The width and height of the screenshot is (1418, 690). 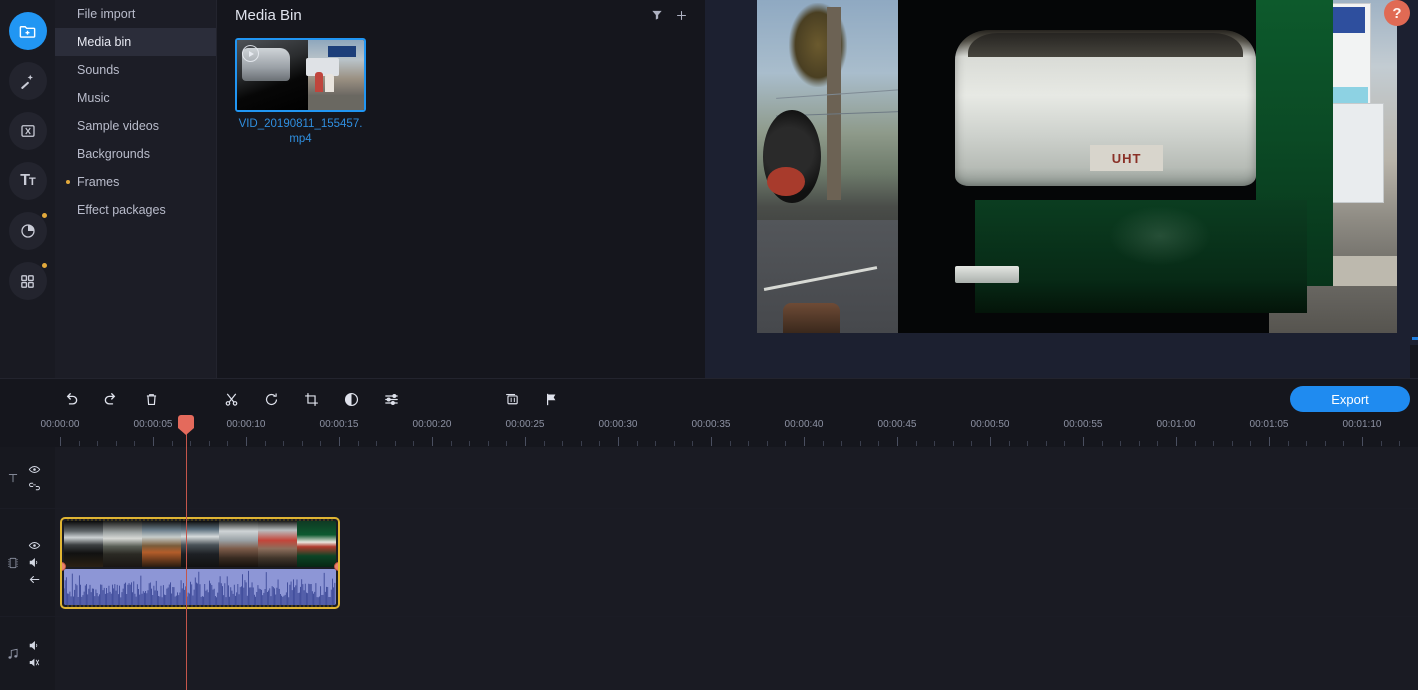 I want to click on title-track-header, so click(x=27, y=477).